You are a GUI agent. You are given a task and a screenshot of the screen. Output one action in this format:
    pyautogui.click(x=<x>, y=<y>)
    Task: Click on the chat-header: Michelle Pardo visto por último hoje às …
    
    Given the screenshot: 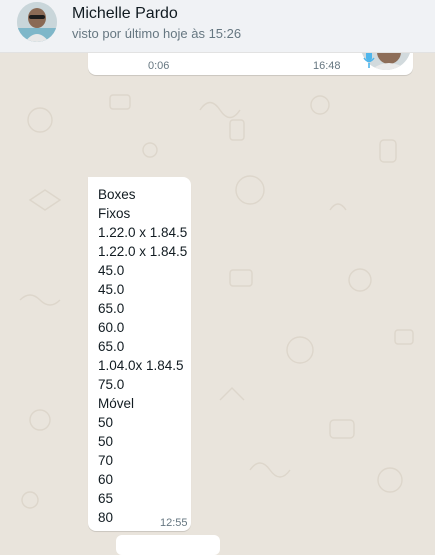 What is the action you would take?
    pyautogui.click(x=217, y=26)
    